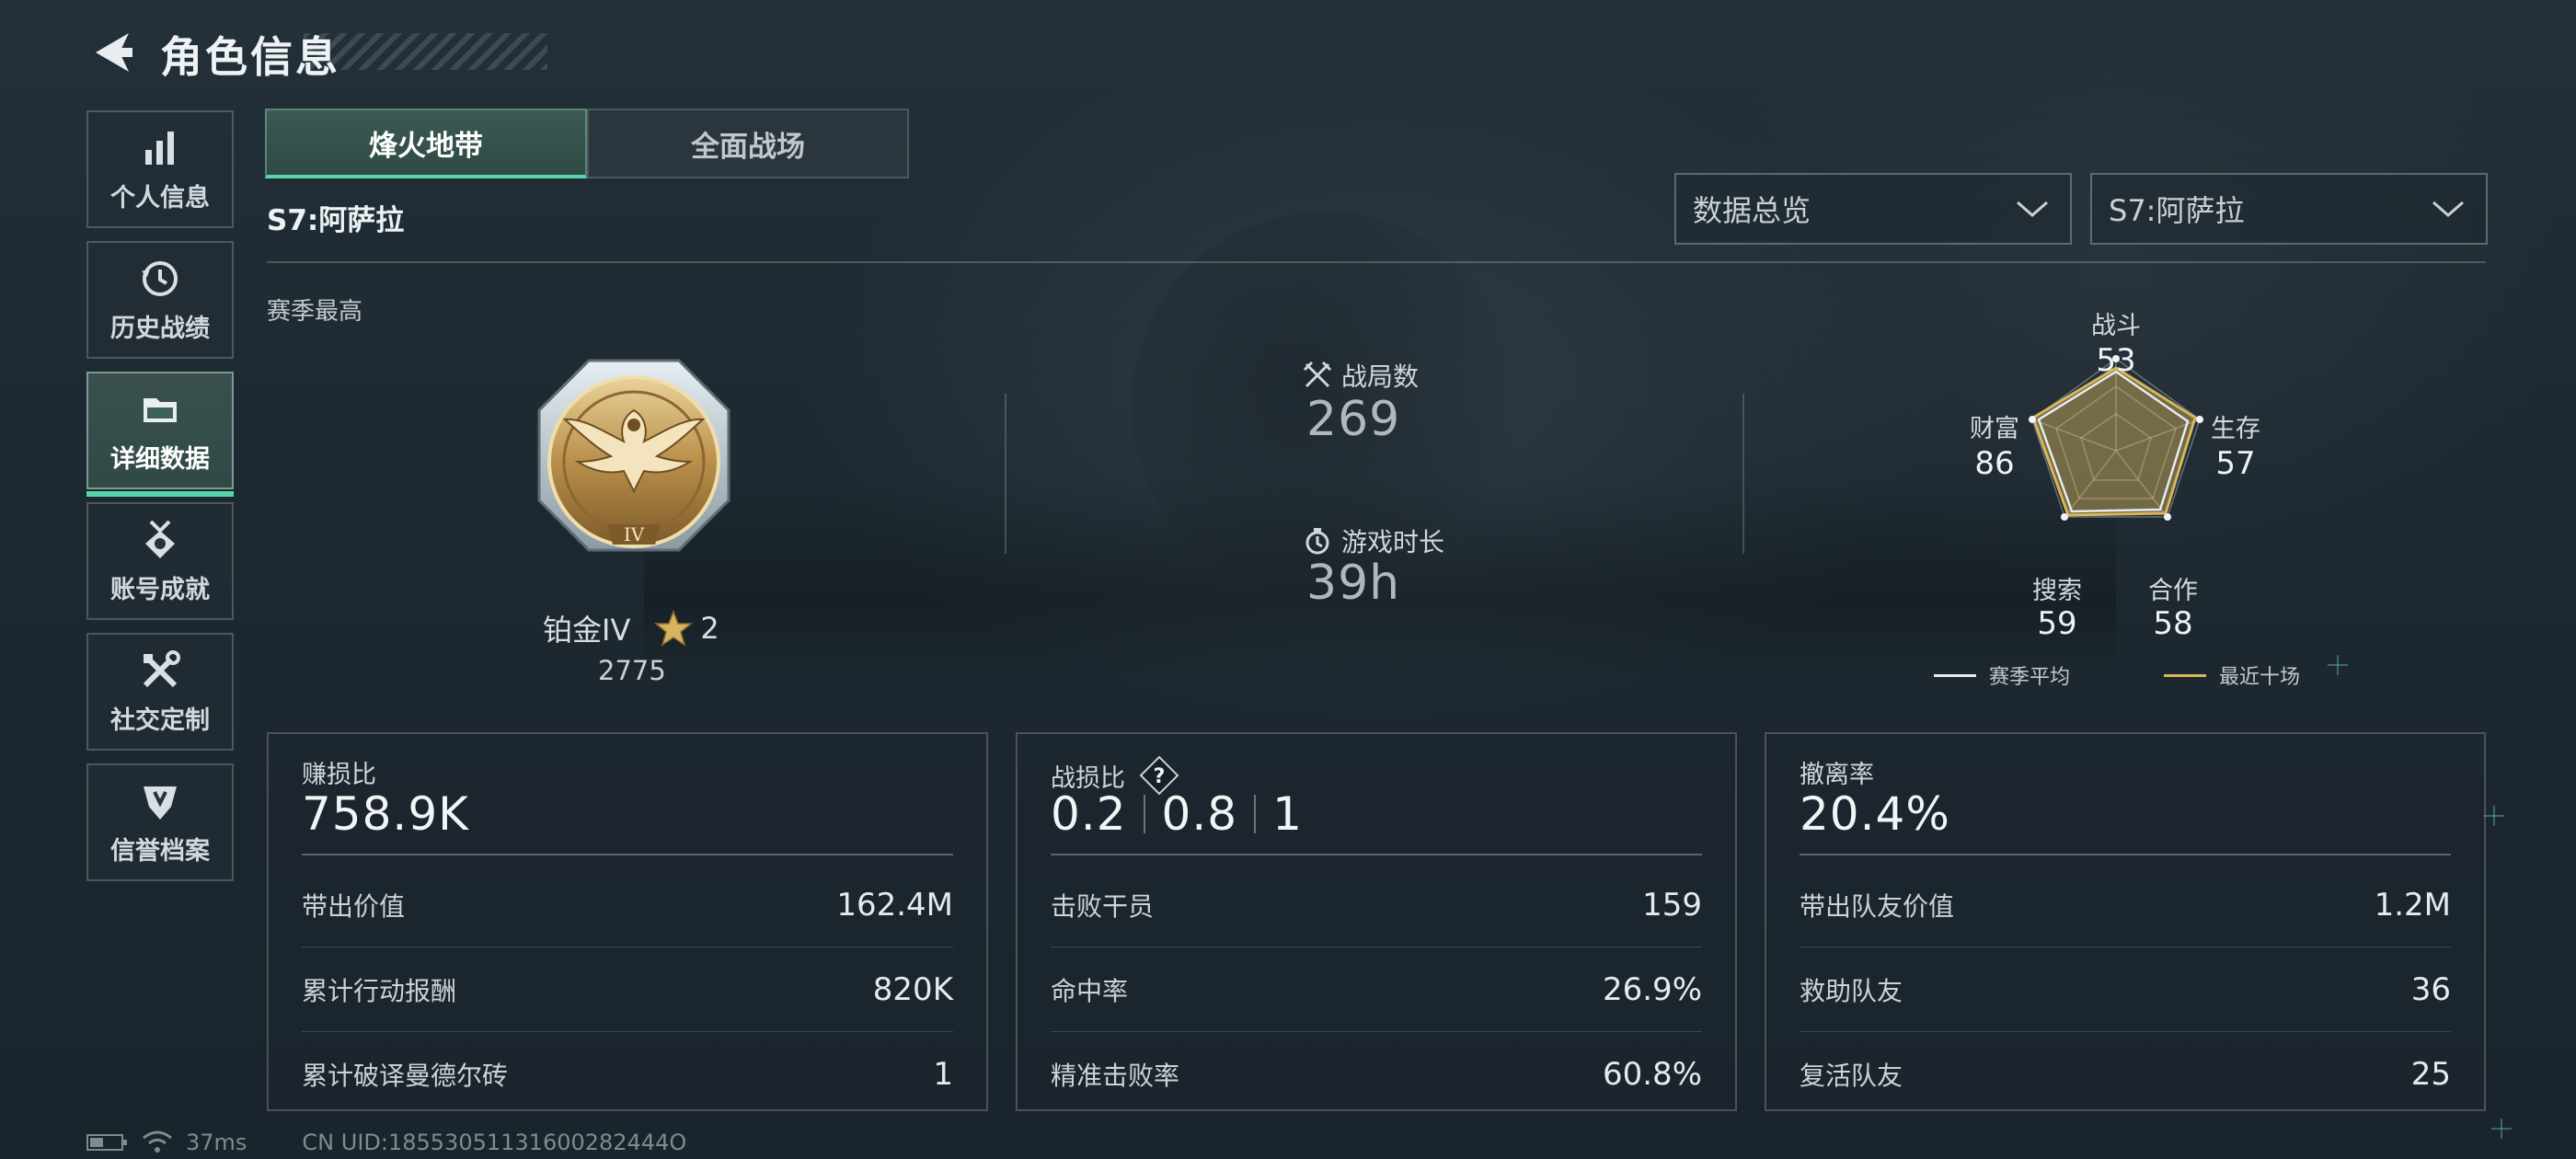  I want to click on legend-recent-ten: 最近十场, so click(2232, 675).